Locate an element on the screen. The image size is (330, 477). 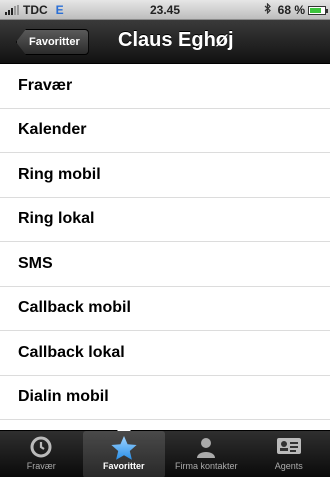
tab-label: Agents is located at coordinates (288, 466).